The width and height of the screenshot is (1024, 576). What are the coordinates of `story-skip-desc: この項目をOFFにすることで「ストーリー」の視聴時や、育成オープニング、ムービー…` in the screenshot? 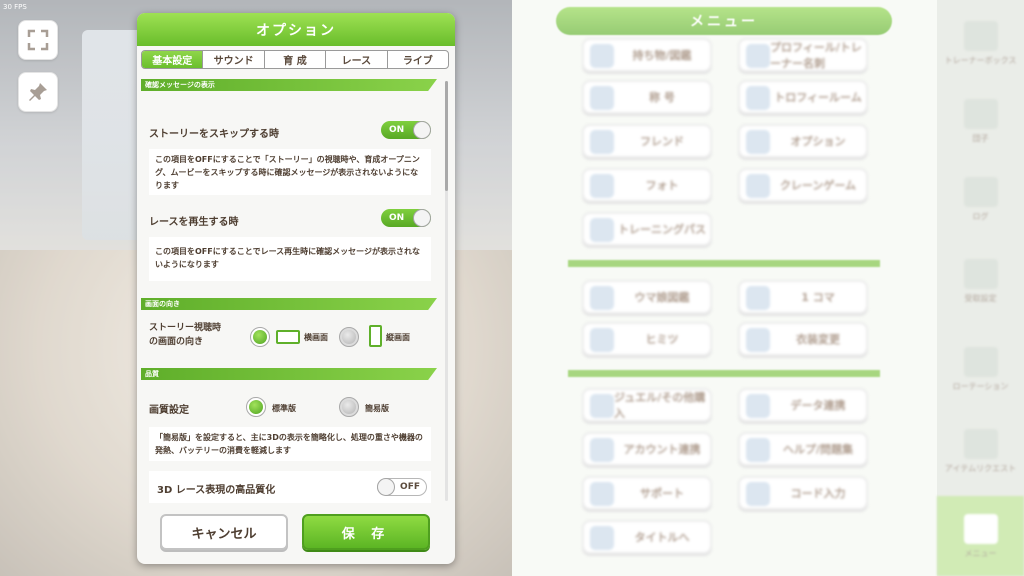 It's located at (290, 172).